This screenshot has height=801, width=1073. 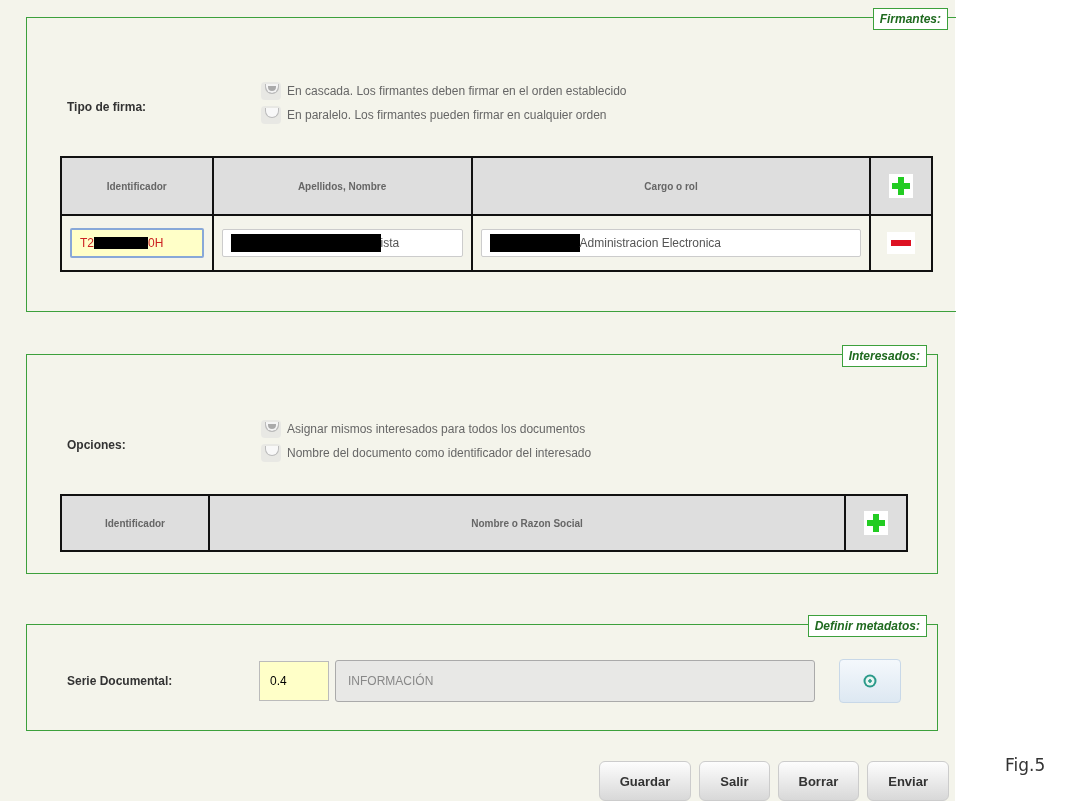 What do you see at coordinates (457, 91) in the screenshot?
I see `radio-label: En cascada. Los firmantes deben firmar en el orden establecido` at bounding box center [457, 91].